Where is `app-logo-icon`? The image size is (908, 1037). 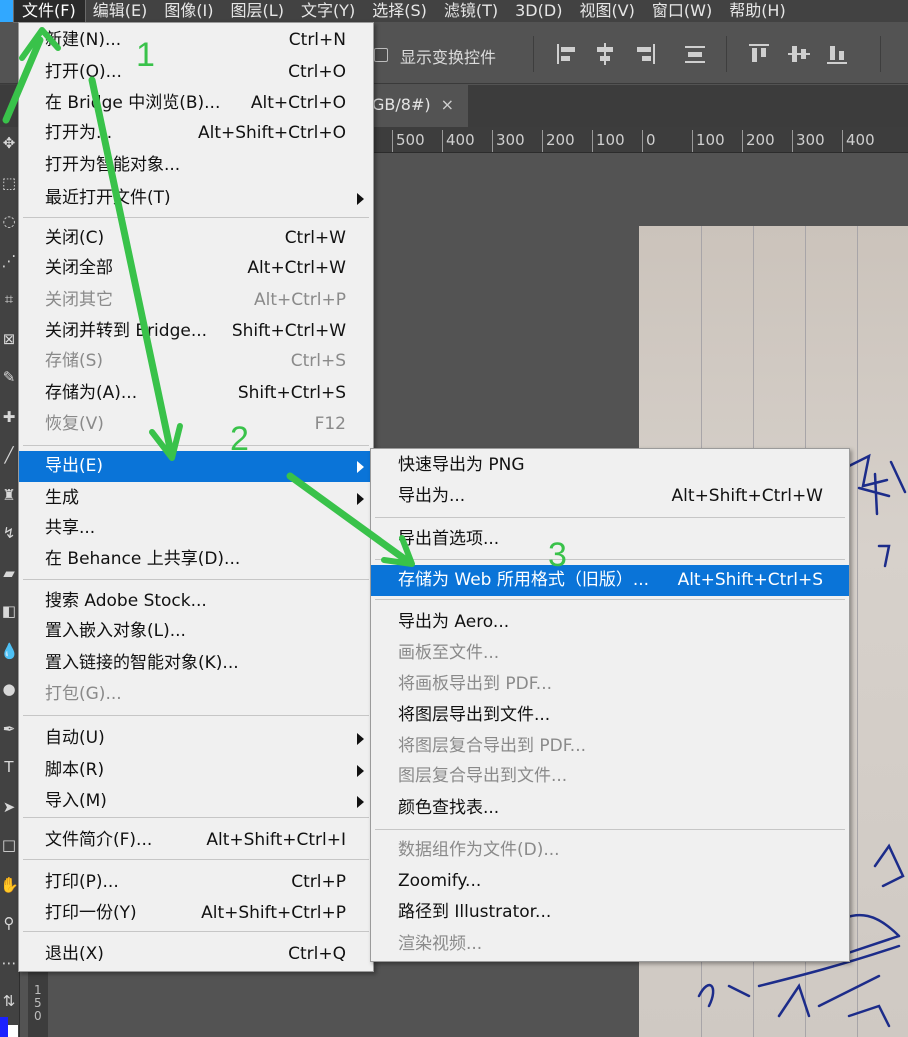 app-logo-icon is located at coordinates (7, 11).